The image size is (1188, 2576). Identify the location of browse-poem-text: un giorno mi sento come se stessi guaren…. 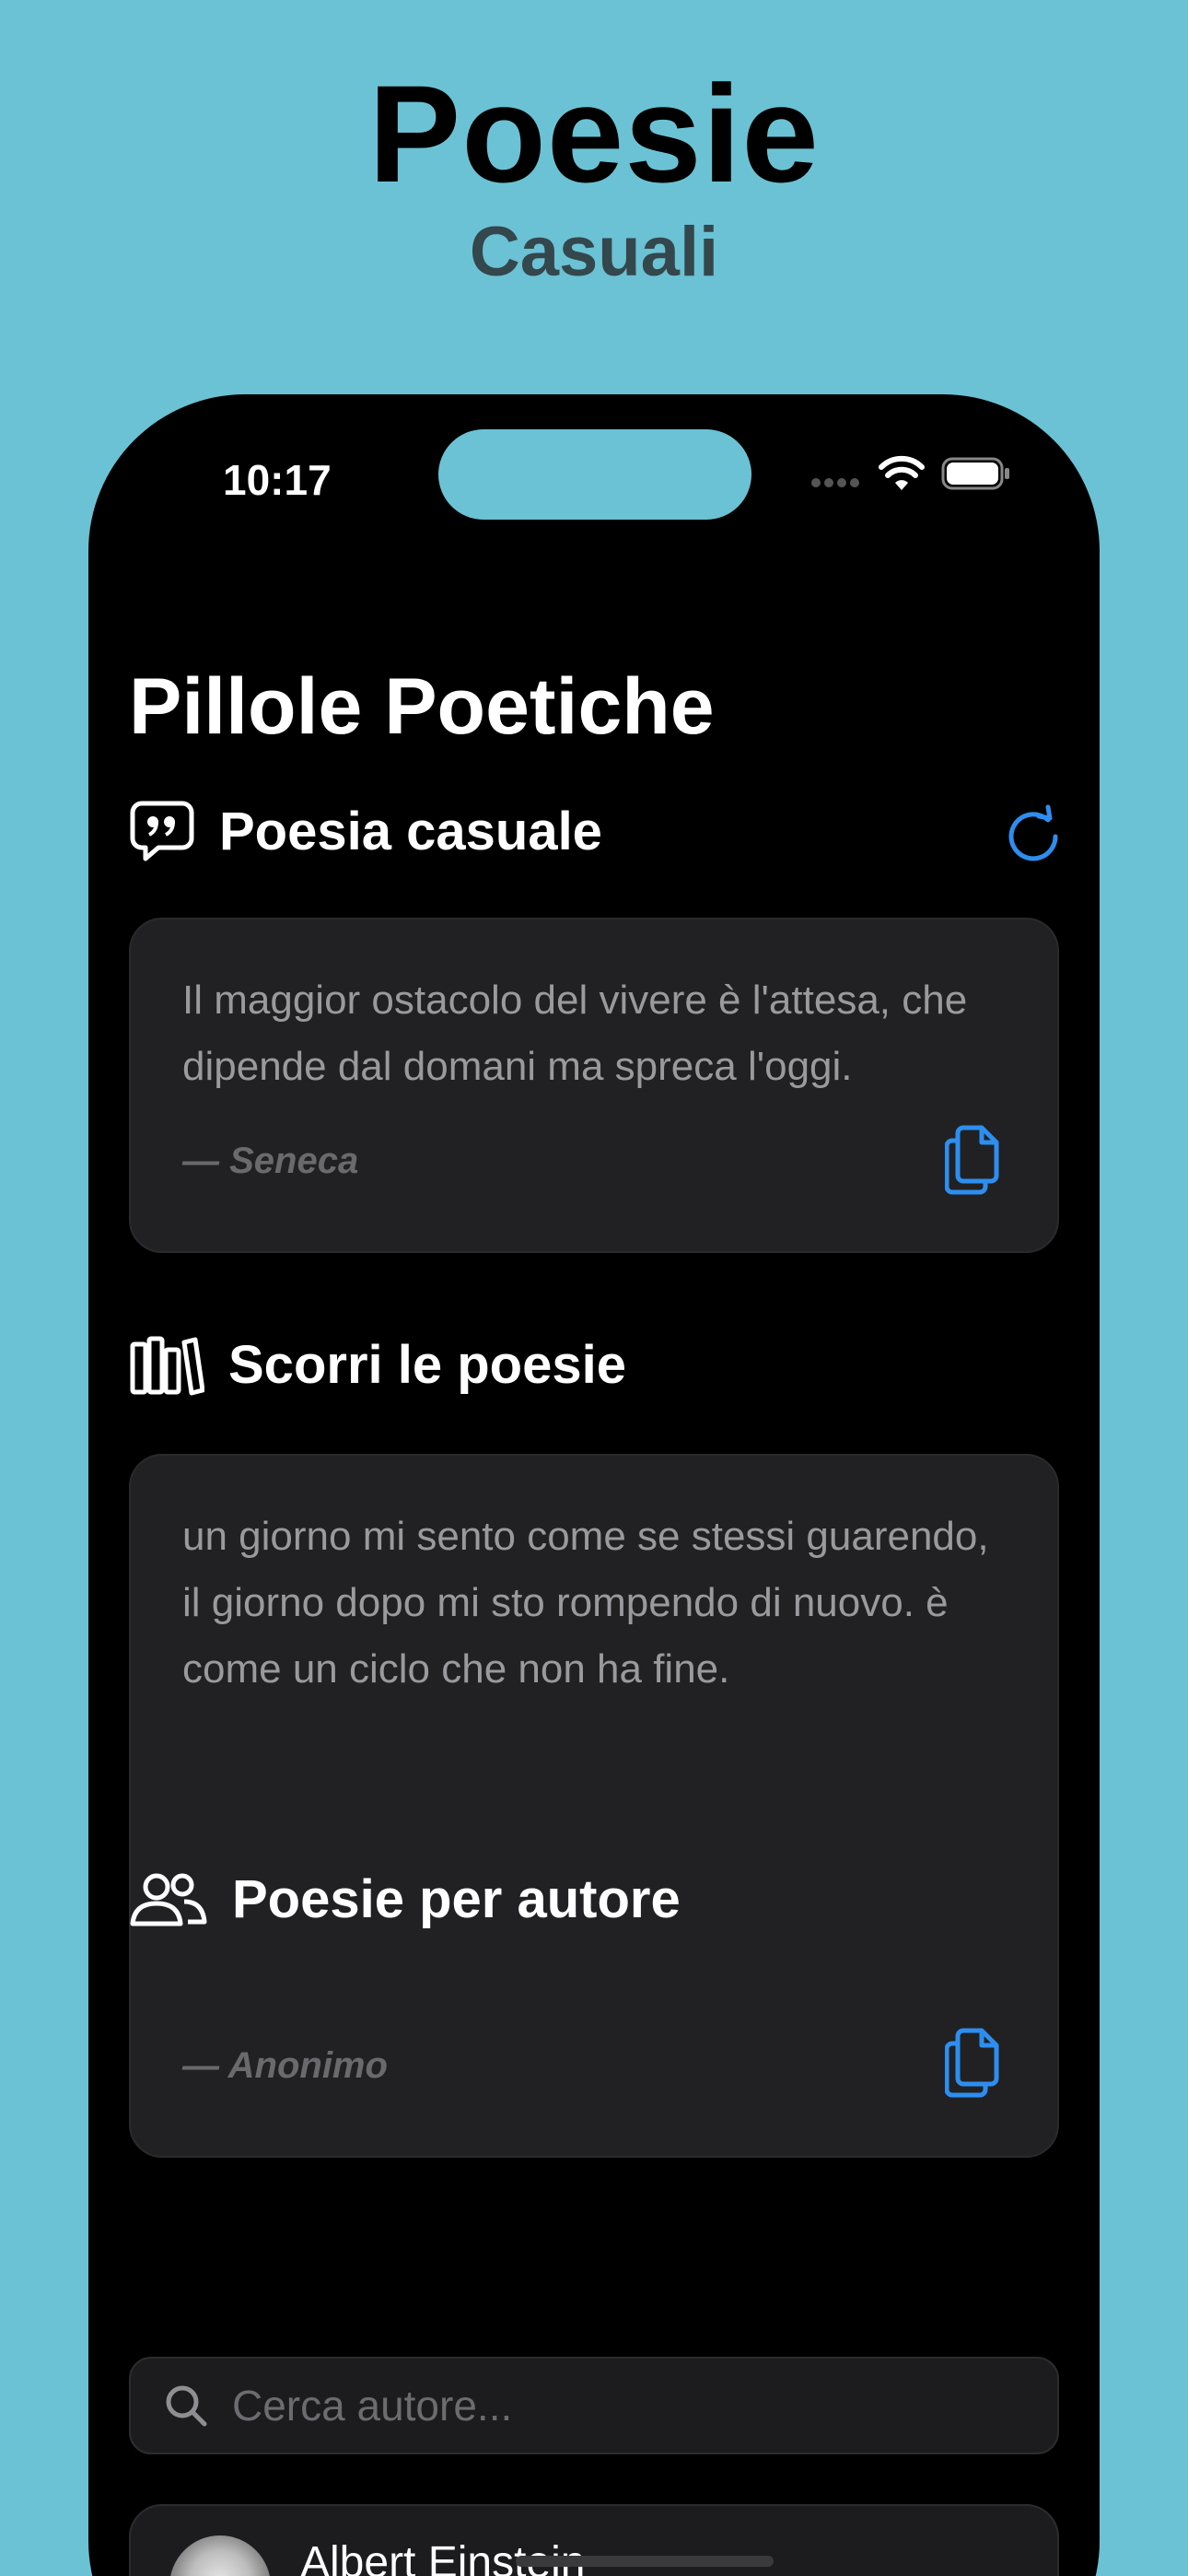
(585, 1603).